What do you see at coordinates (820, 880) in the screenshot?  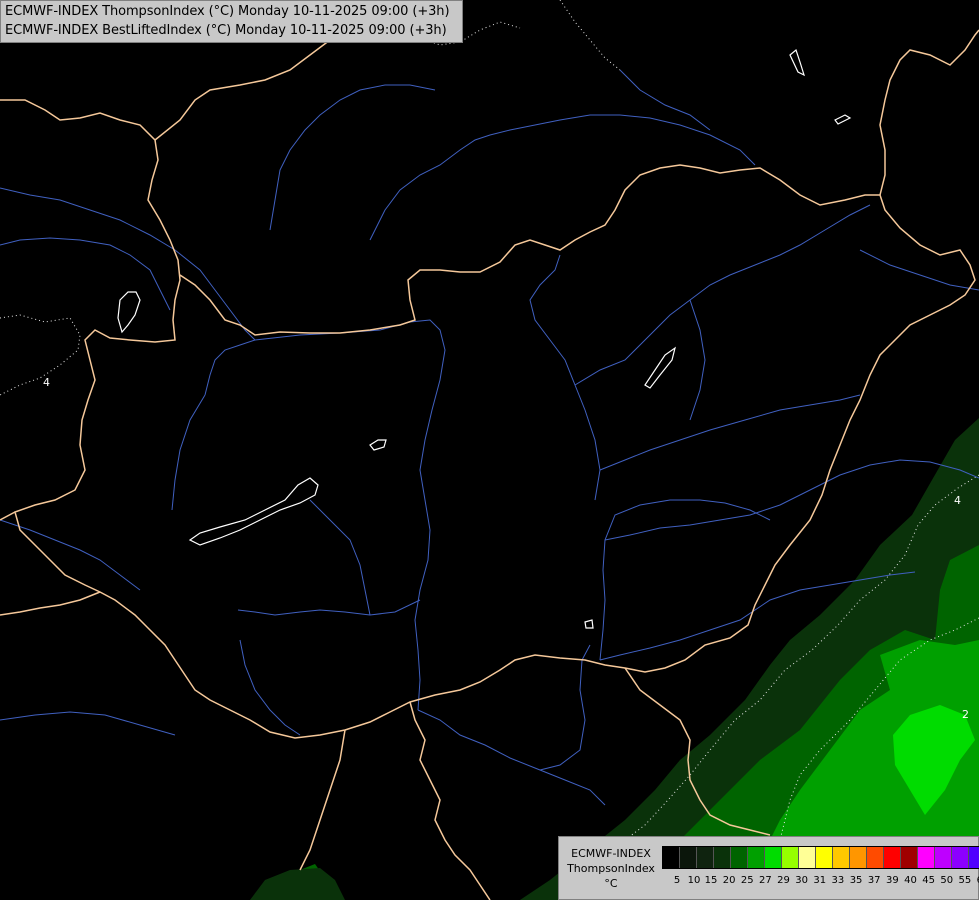 I see `legend-tick-label: 31` at bounding box center [820, 880].